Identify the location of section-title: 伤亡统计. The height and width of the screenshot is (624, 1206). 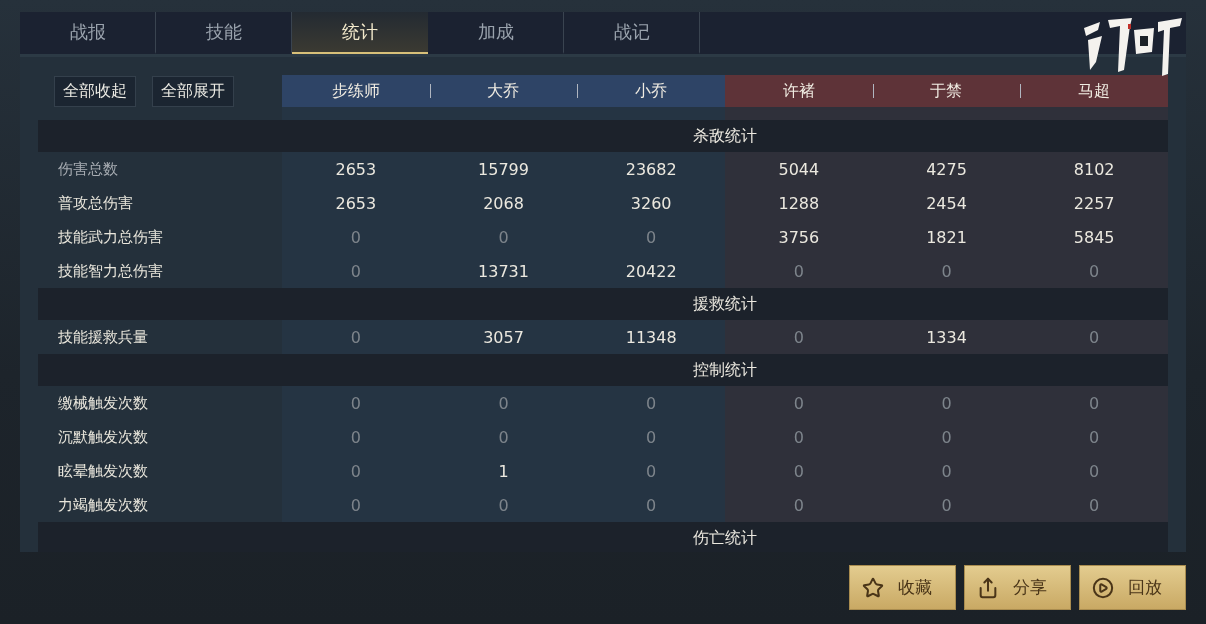
(725, 538).